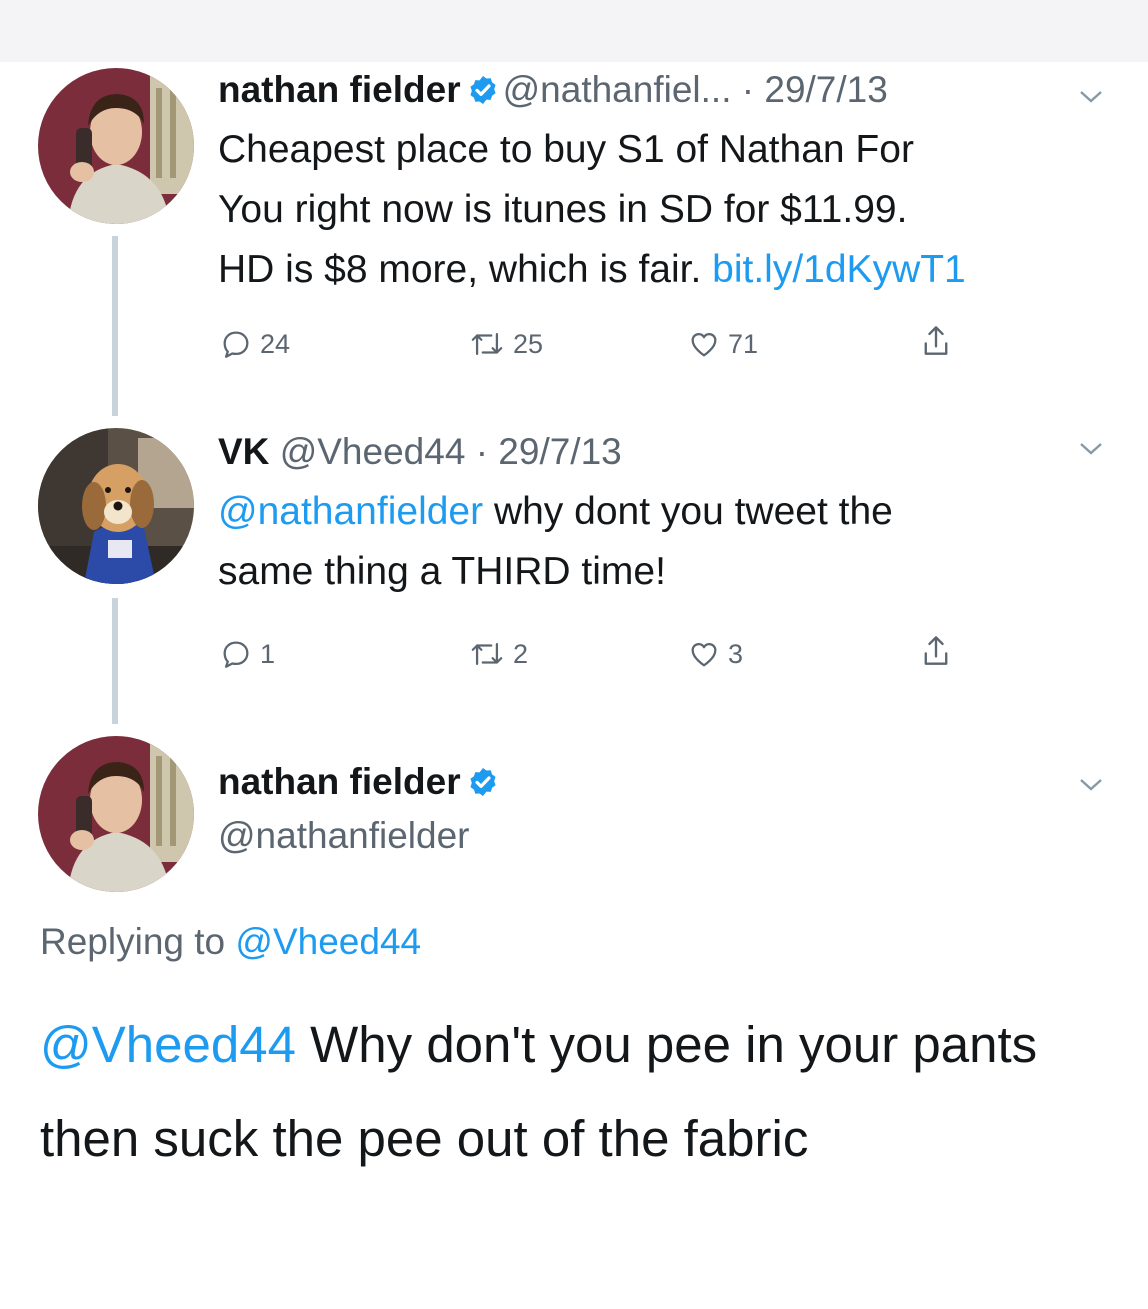 Image resolution: width=1148 pixels, height=1309 pixels. I want to click on tweet1-link: bit.ly/1dKywT1, so click(839, 269).